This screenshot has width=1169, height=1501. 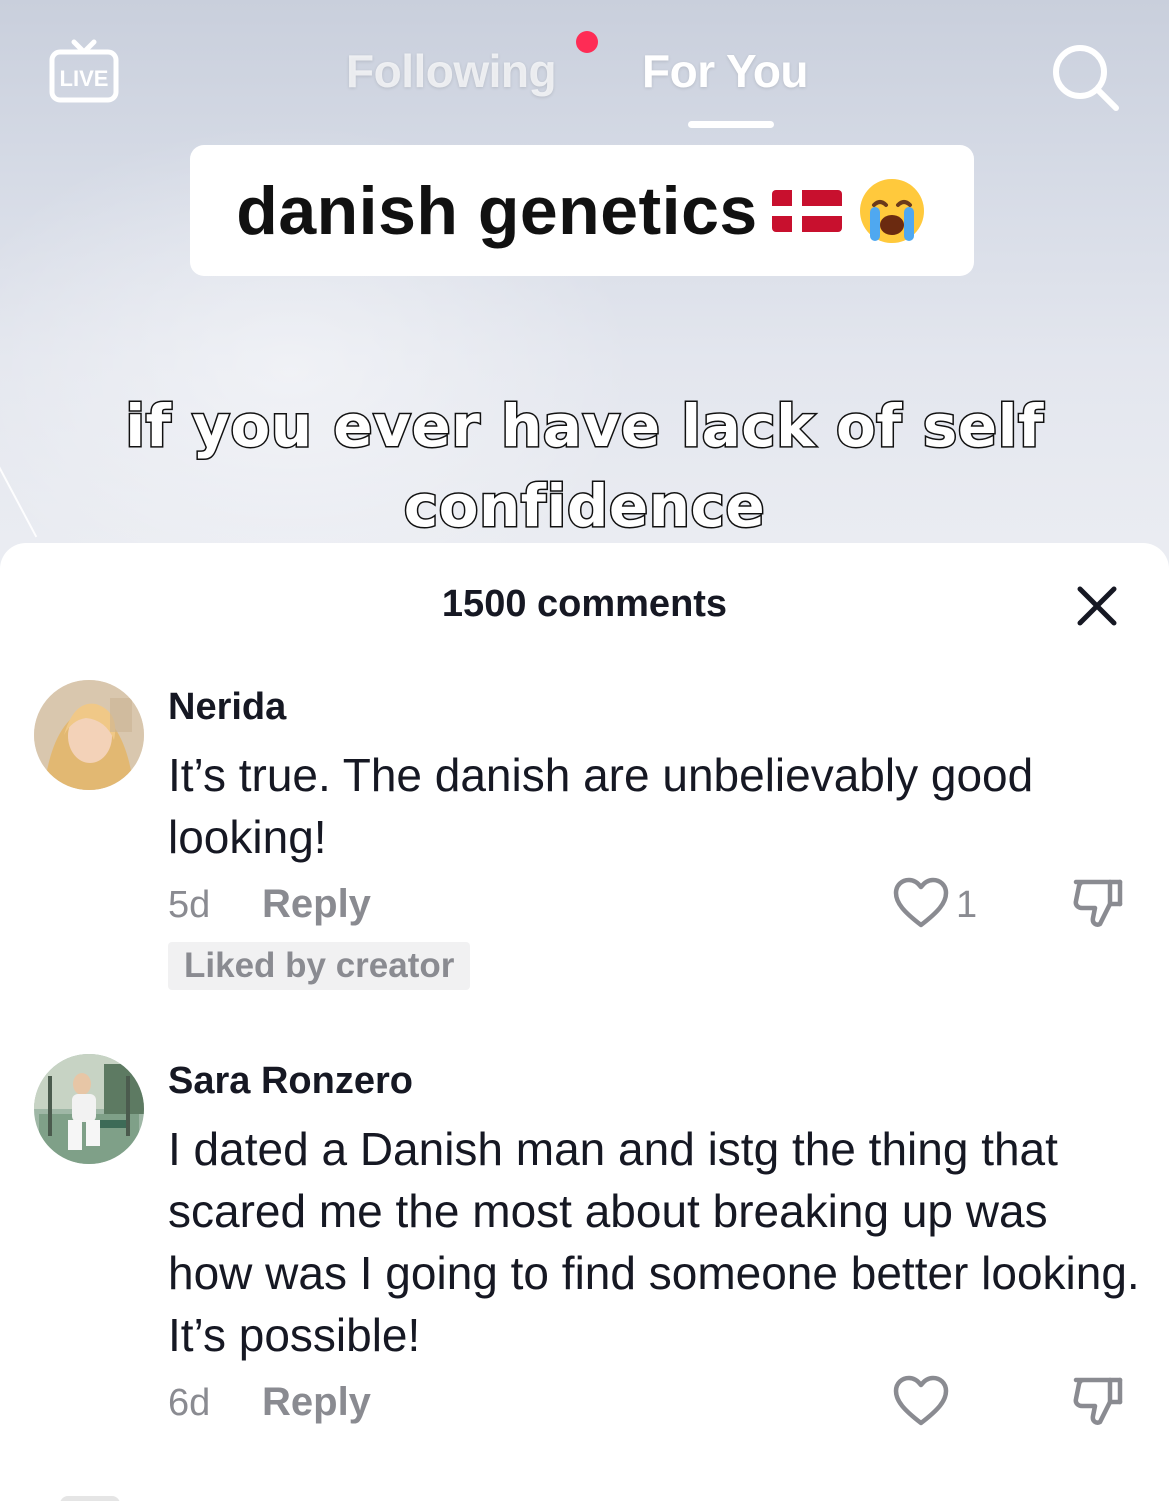 I want to click on video-title: danish genetics, so click(x=497, y=210).